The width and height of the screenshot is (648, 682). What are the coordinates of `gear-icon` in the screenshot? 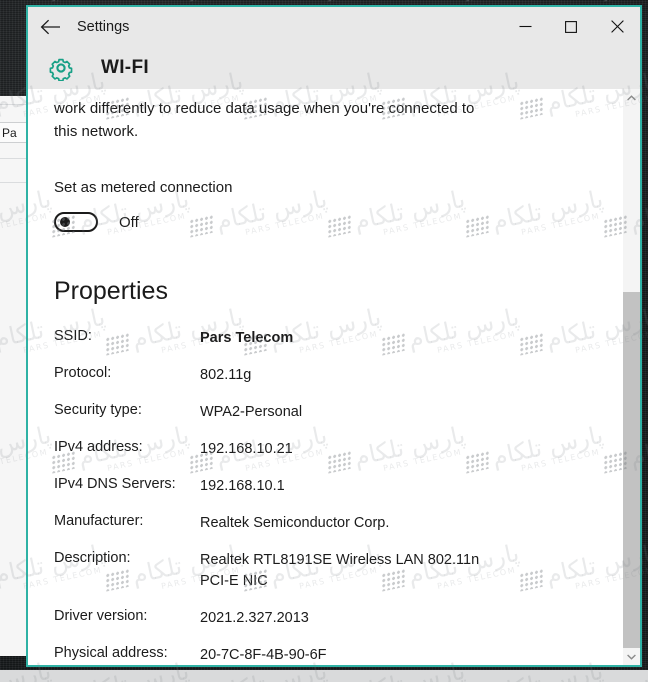 It's located at (61, 68).